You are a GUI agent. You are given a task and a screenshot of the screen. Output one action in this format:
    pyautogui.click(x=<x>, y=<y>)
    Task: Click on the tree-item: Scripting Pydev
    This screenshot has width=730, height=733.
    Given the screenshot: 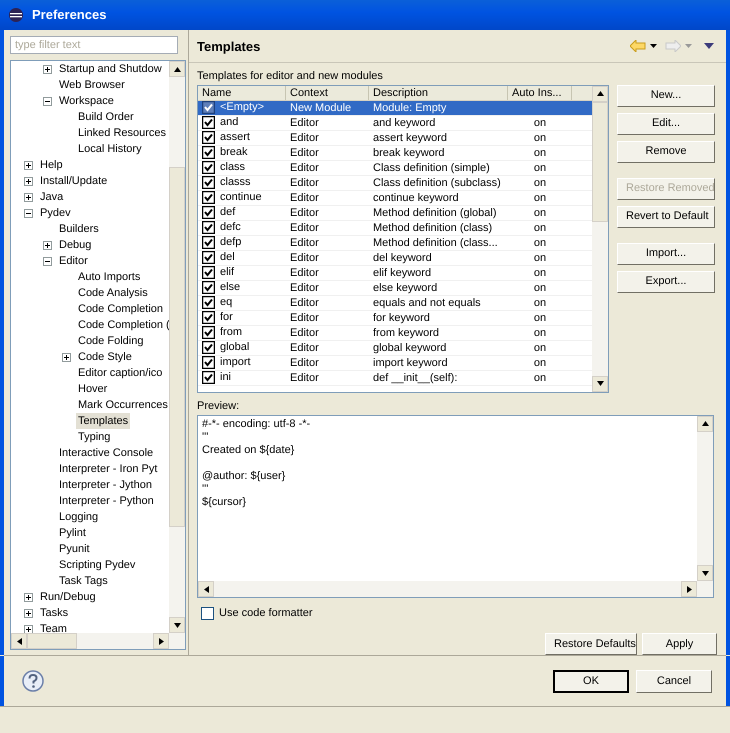 What is the action you would take?
    pyautogui.click(x=97, y=565)
    